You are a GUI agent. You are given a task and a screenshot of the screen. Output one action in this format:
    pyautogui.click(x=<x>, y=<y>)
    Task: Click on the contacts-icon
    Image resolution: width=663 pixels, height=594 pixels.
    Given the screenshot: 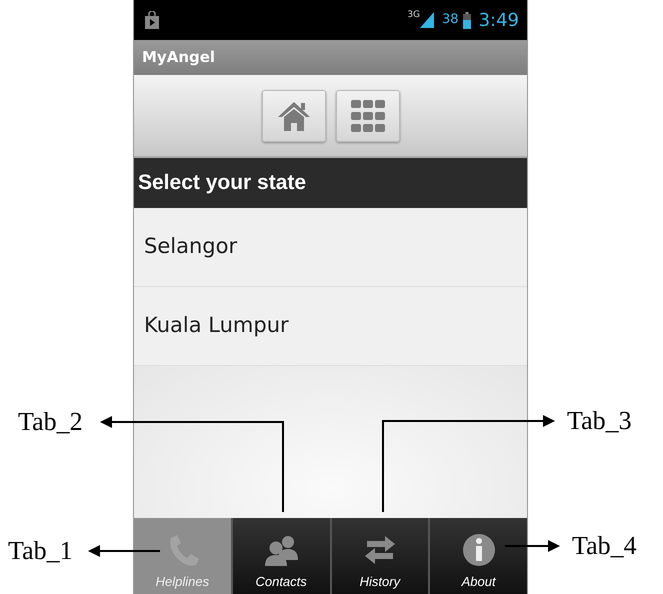 What is the action you would take?
    pyautogui.click(x=281, y=551)
    